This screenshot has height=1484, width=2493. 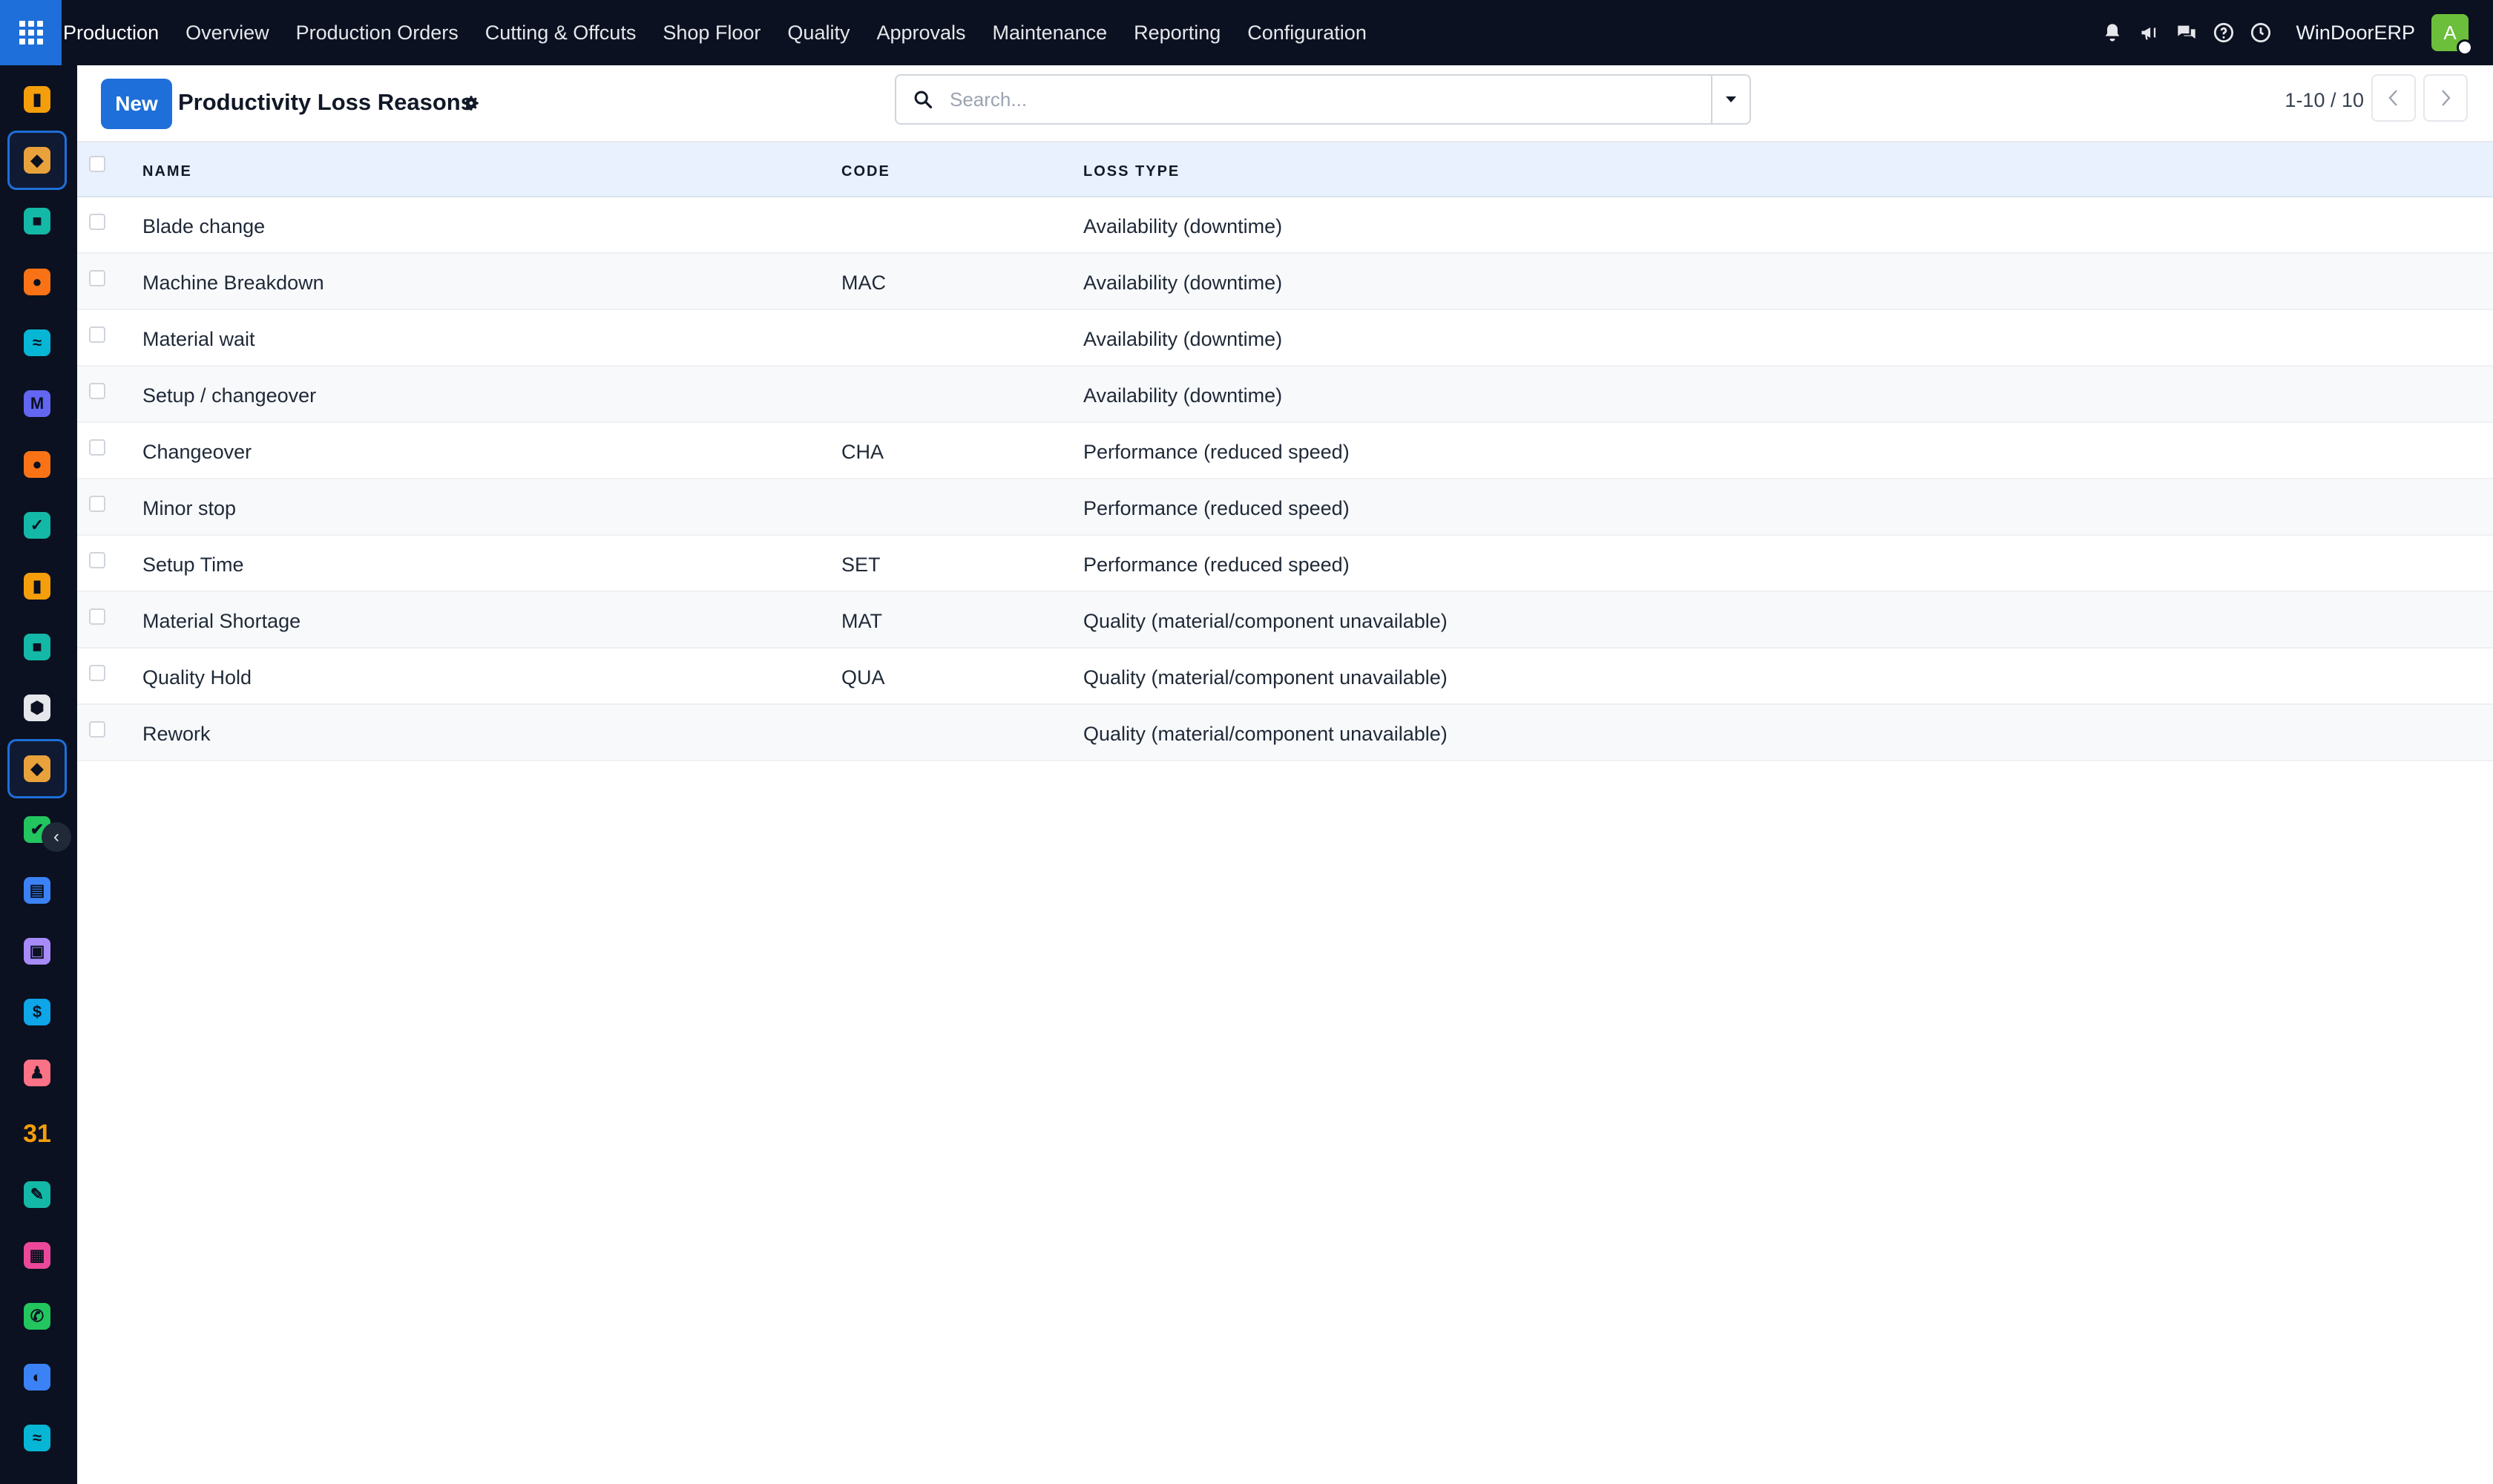 I want to click on sidebar-app-13: ▤, so click(x=37, y=890).